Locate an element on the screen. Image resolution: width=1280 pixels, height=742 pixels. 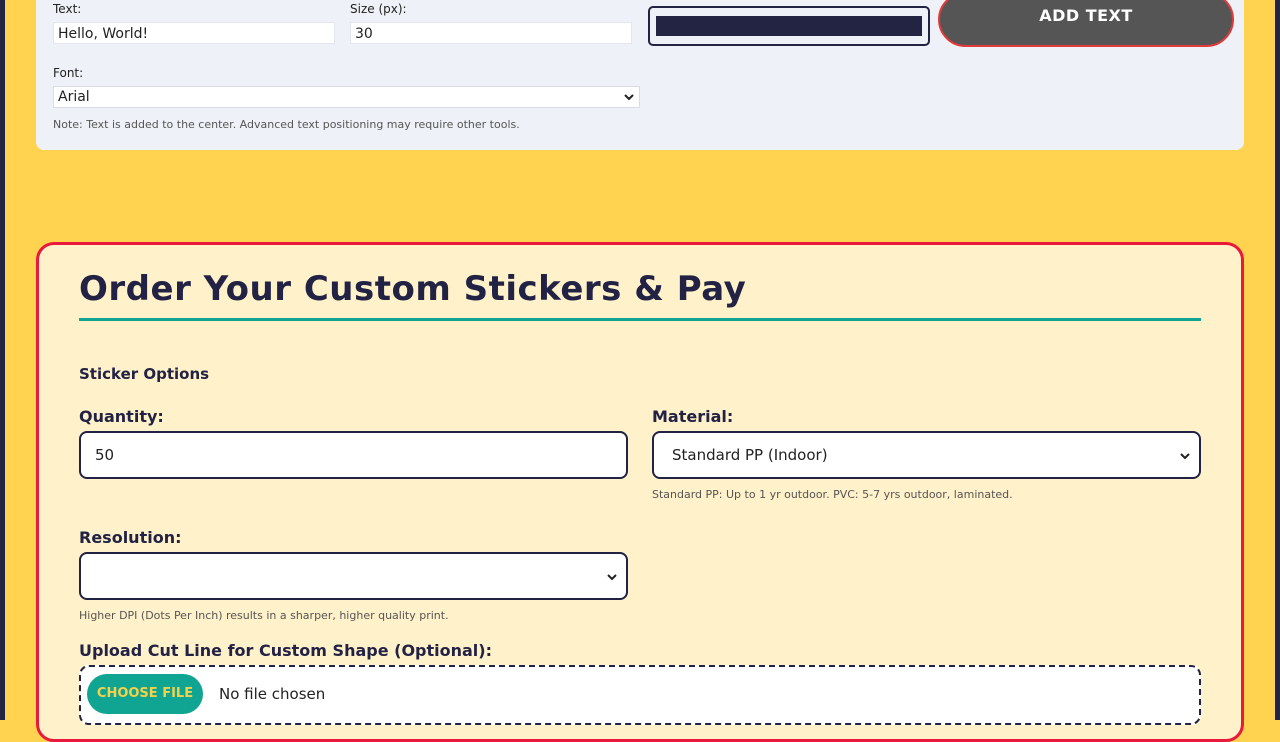
choose-file-button: CHOOSE FILE is located at coordinates (145, 694).